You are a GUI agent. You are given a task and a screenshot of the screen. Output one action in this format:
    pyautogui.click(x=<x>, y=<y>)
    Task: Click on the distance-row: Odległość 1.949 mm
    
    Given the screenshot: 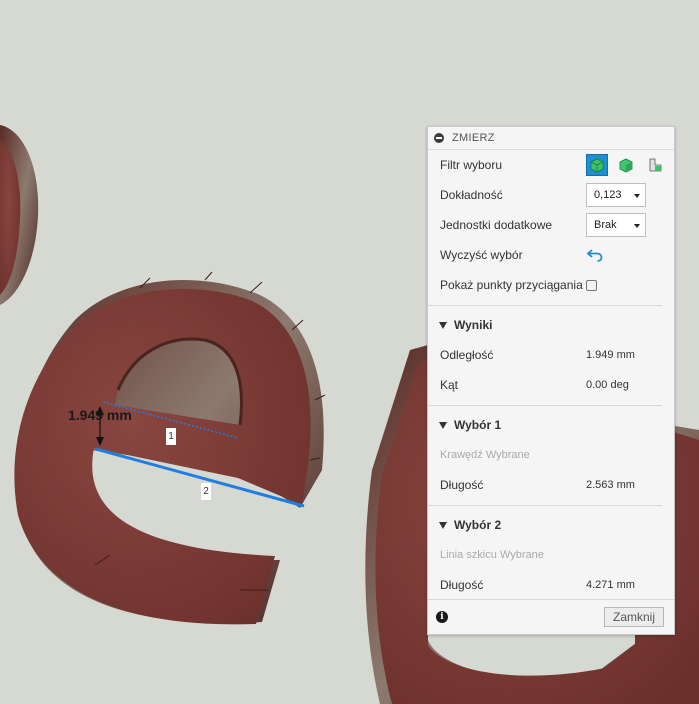 What is the action you would take?
    pyautogui.click(x=552, y=355)
    